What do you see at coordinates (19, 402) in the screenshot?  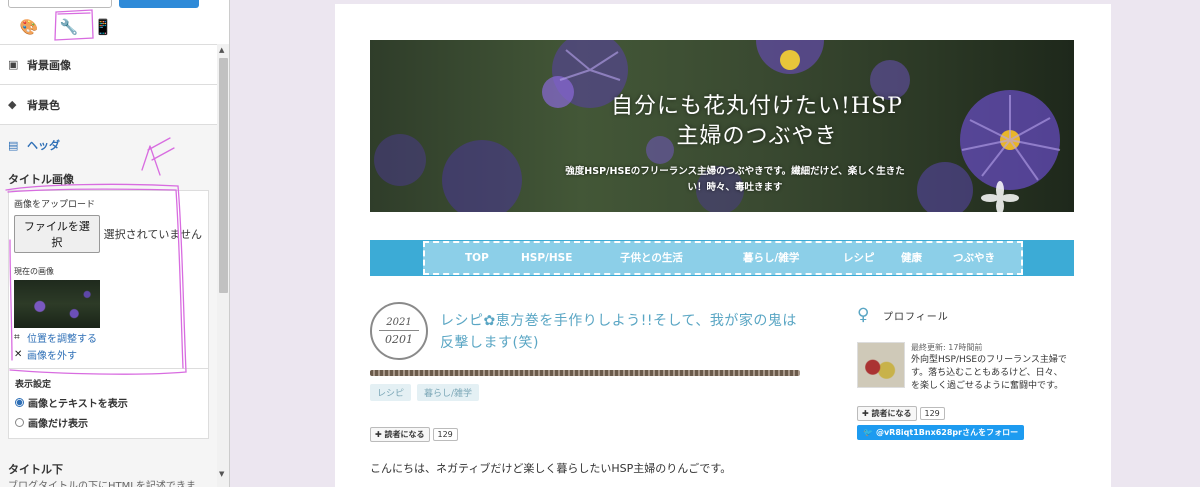 I see `radio-indicator-selected` at bounding box center [19, 402].